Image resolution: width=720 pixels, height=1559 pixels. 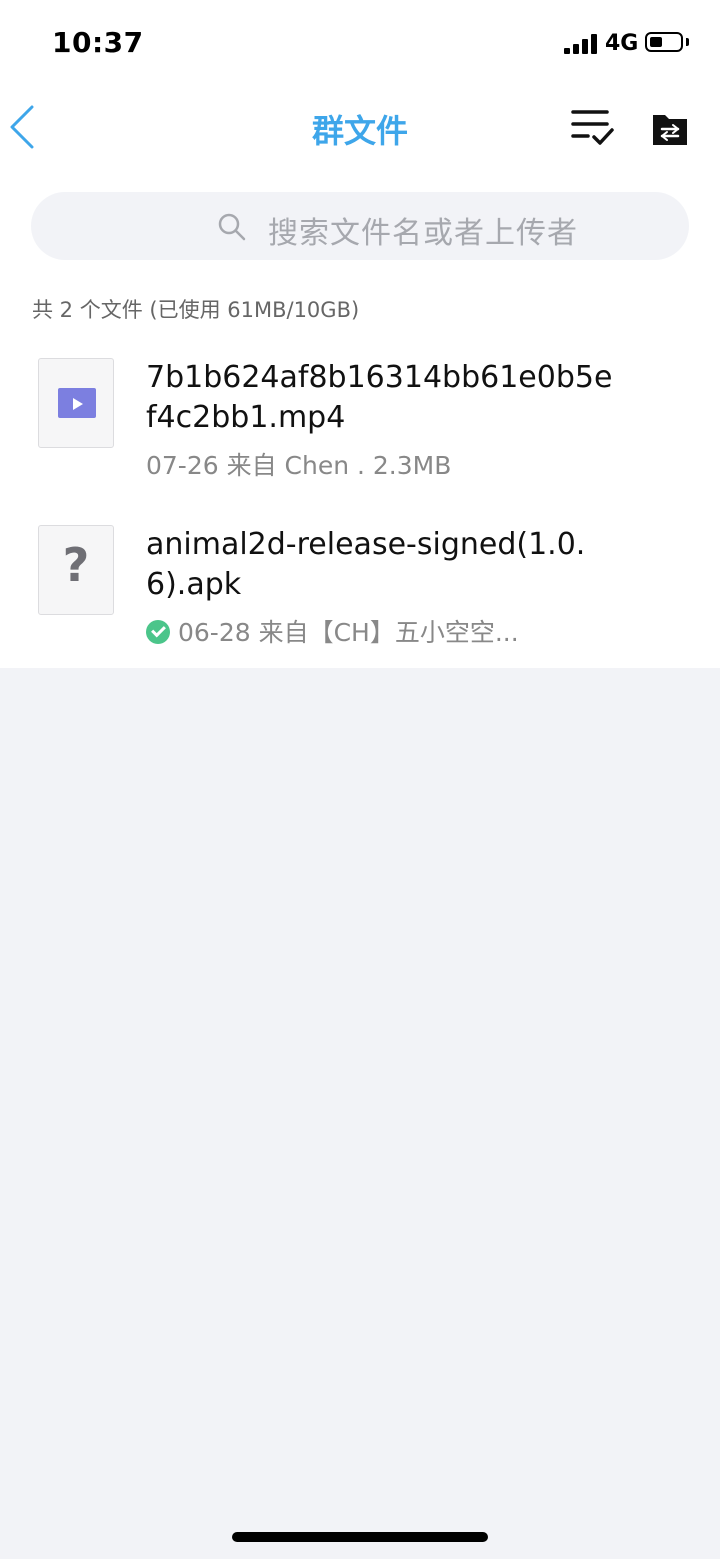 I want to click on play-icon, so click(x=77, y=403).